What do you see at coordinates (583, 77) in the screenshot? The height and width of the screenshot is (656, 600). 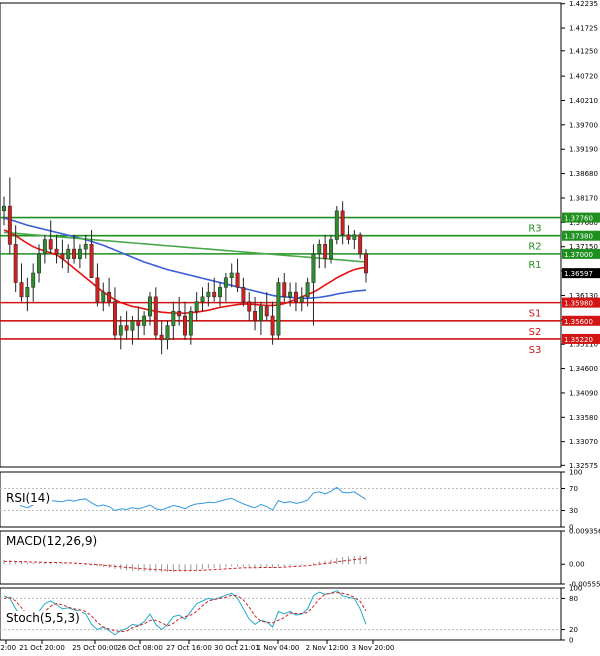 I see `price-tick-label: 1.40720` at bounding box center [583, 77].